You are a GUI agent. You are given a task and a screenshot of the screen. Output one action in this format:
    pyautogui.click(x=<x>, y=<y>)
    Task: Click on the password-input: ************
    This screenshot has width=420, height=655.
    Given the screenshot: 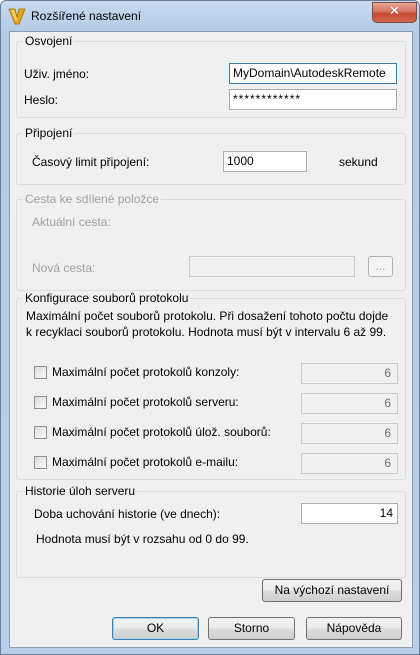 What is the action you would take?
    pyautogui.click(x=313, y=99)
    